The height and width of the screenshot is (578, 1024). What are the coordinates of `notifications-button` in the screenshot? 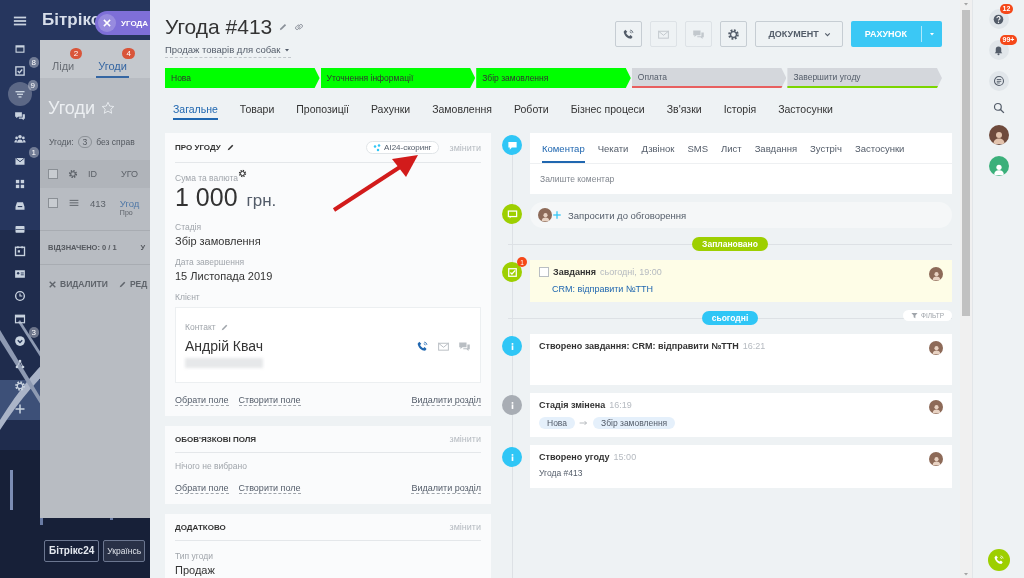 It's located at (998, 50).